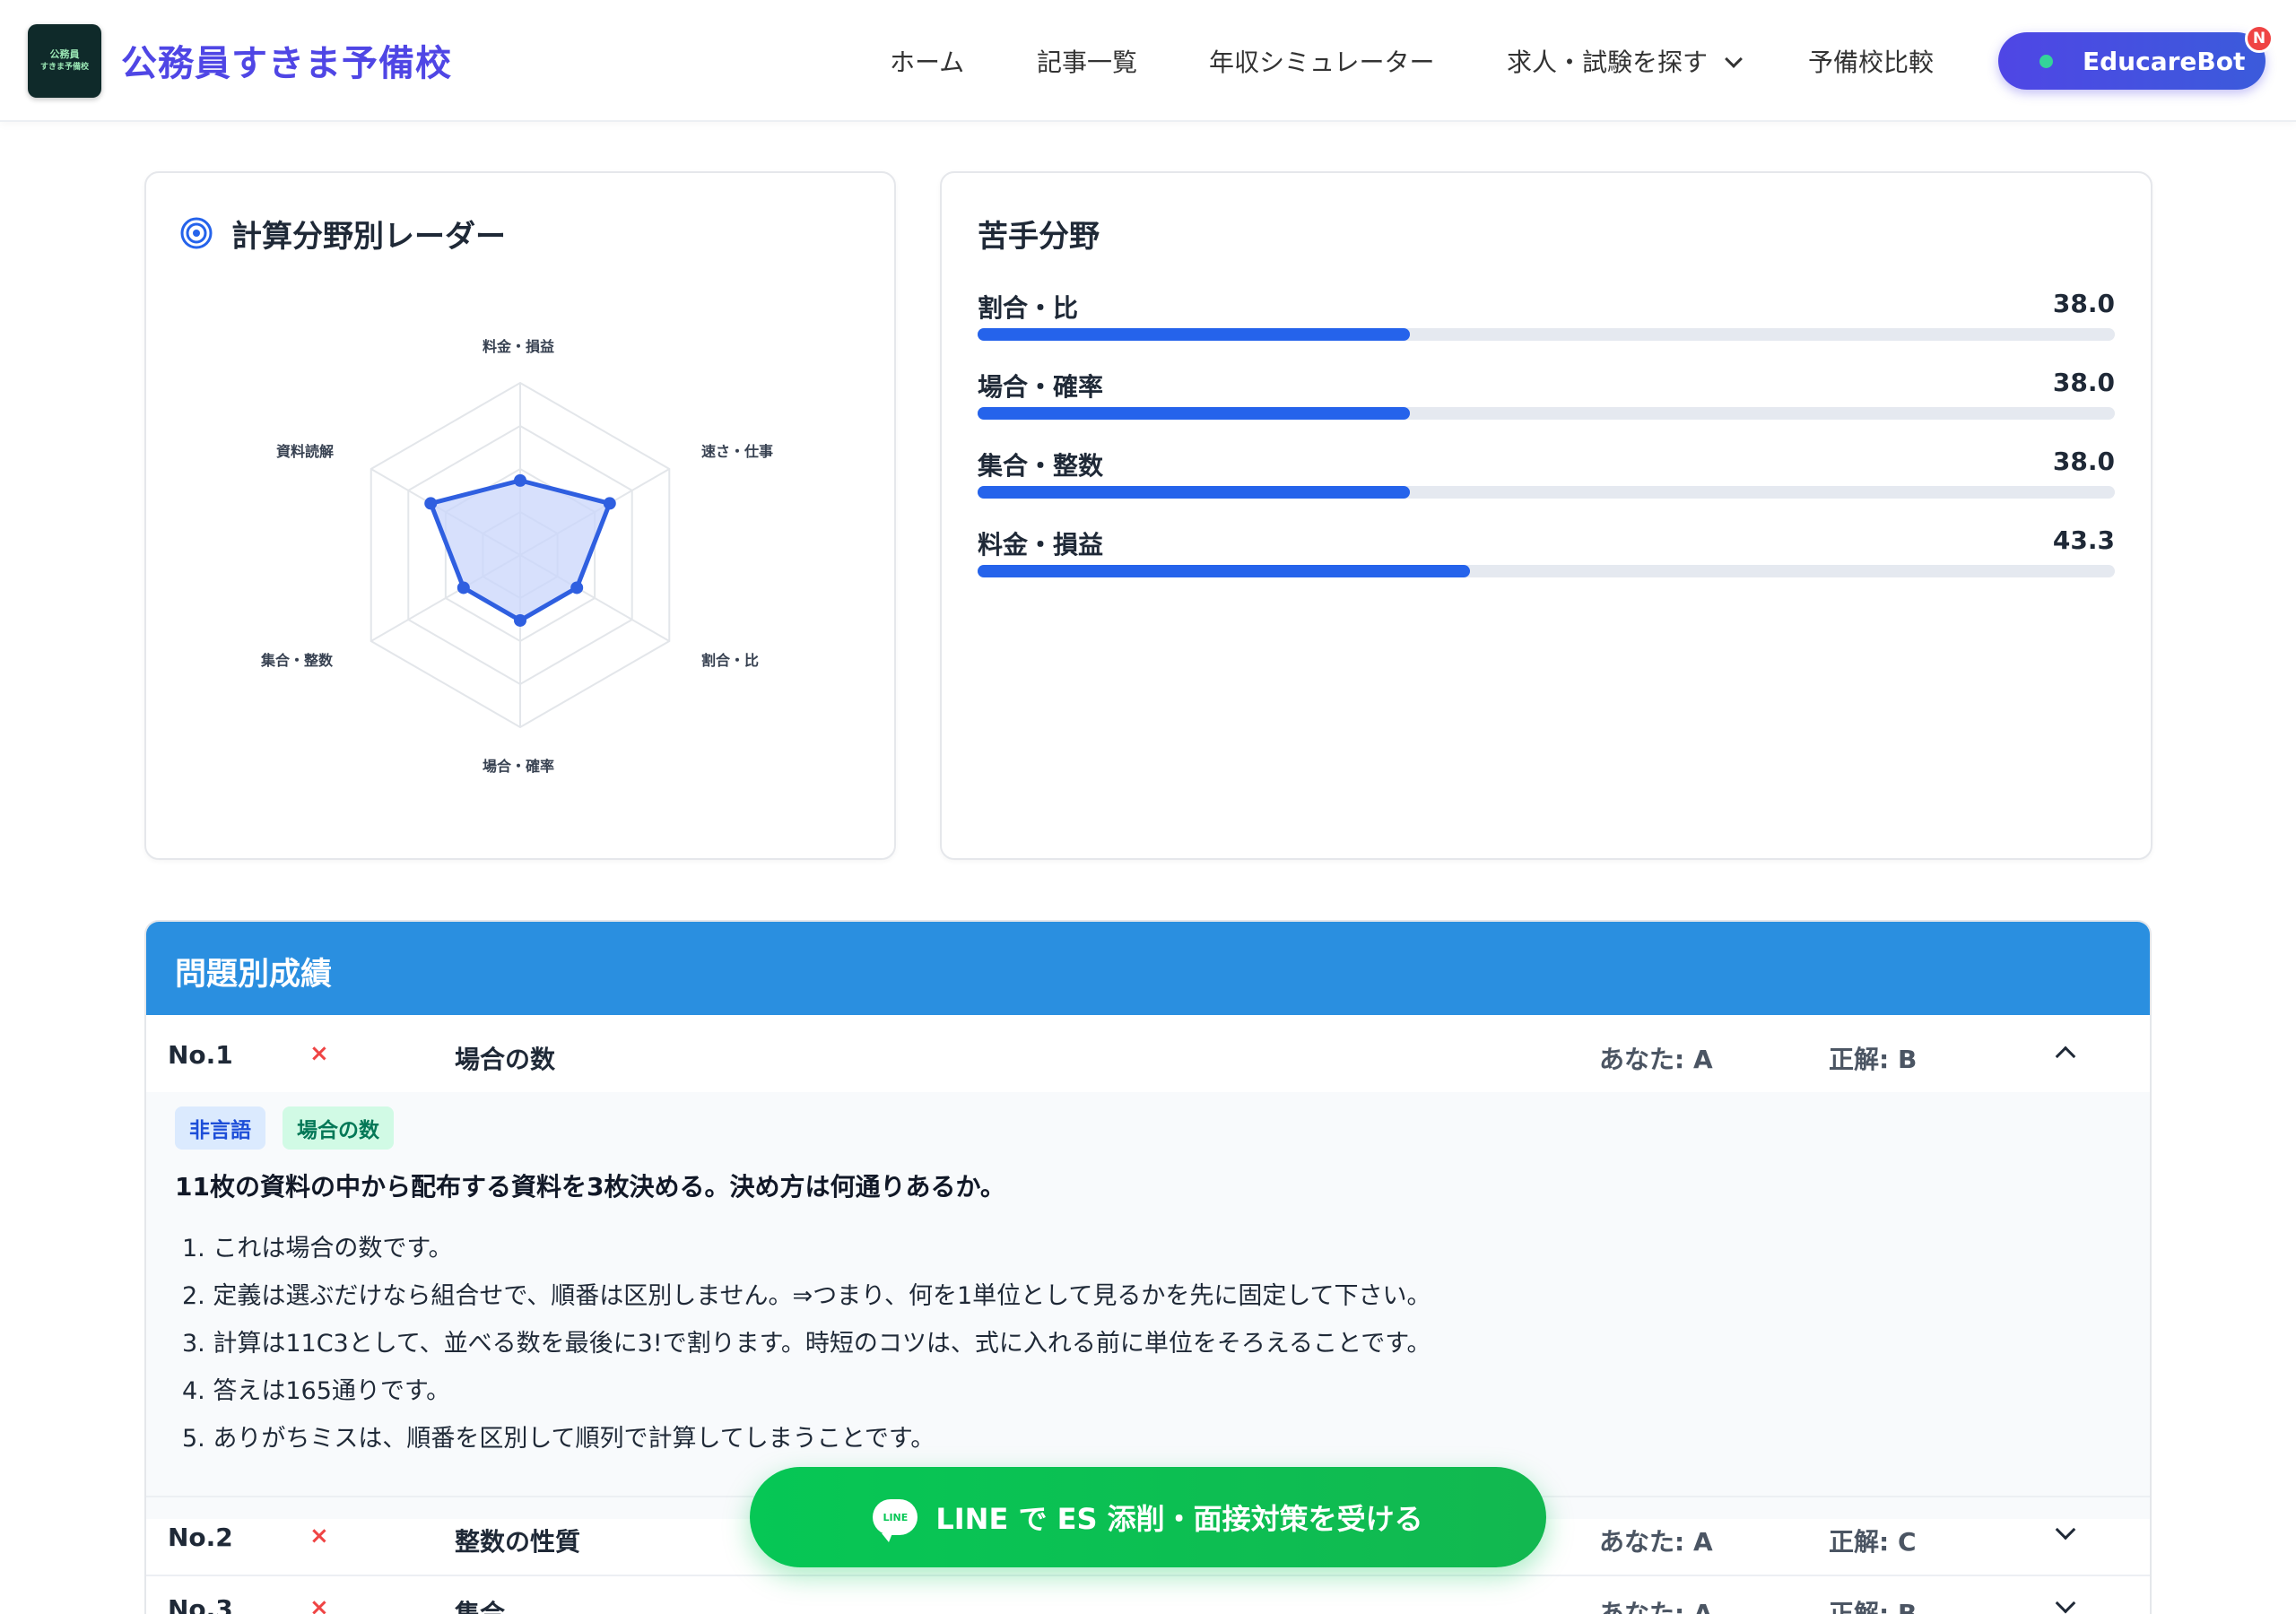 This screenshot has height=1614, width=2296. What do you see at coordinates (286, 60) in the screenshot?
I see `site-title: 公務員すきま予備校` at bounding box center [286, 60].